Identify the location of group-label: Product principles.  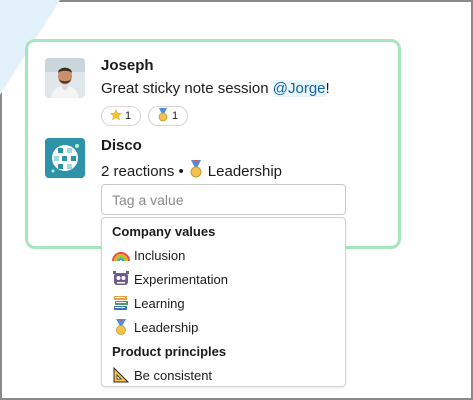
(169, 351).